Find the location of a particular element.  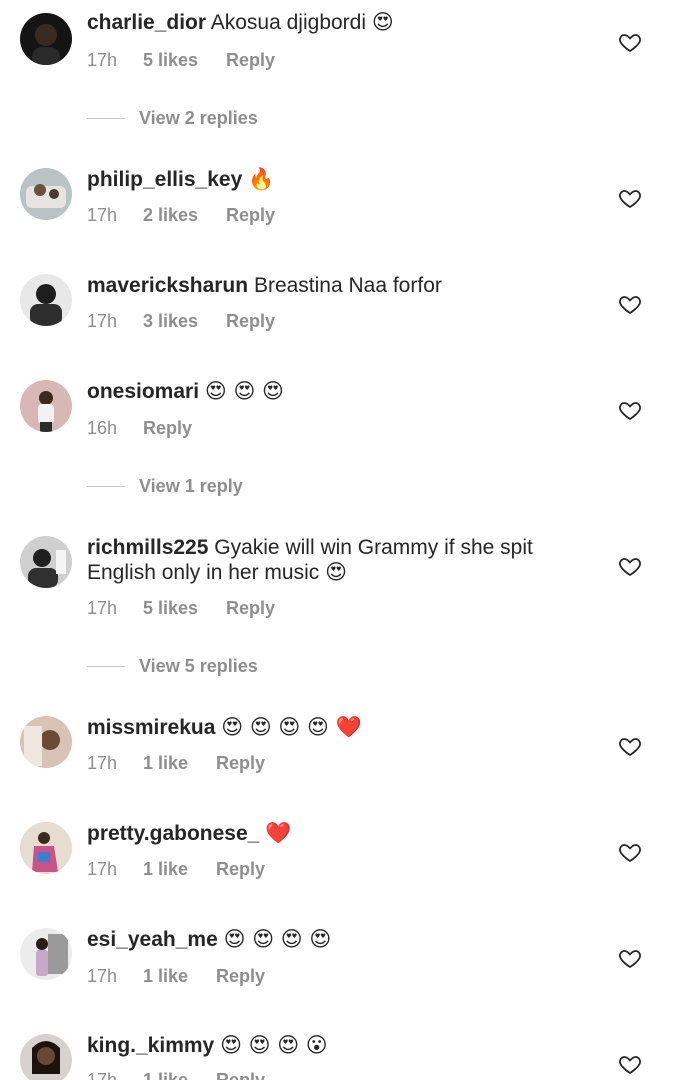

comment-username: king._kimmy is located at coordinates (150, 1045).